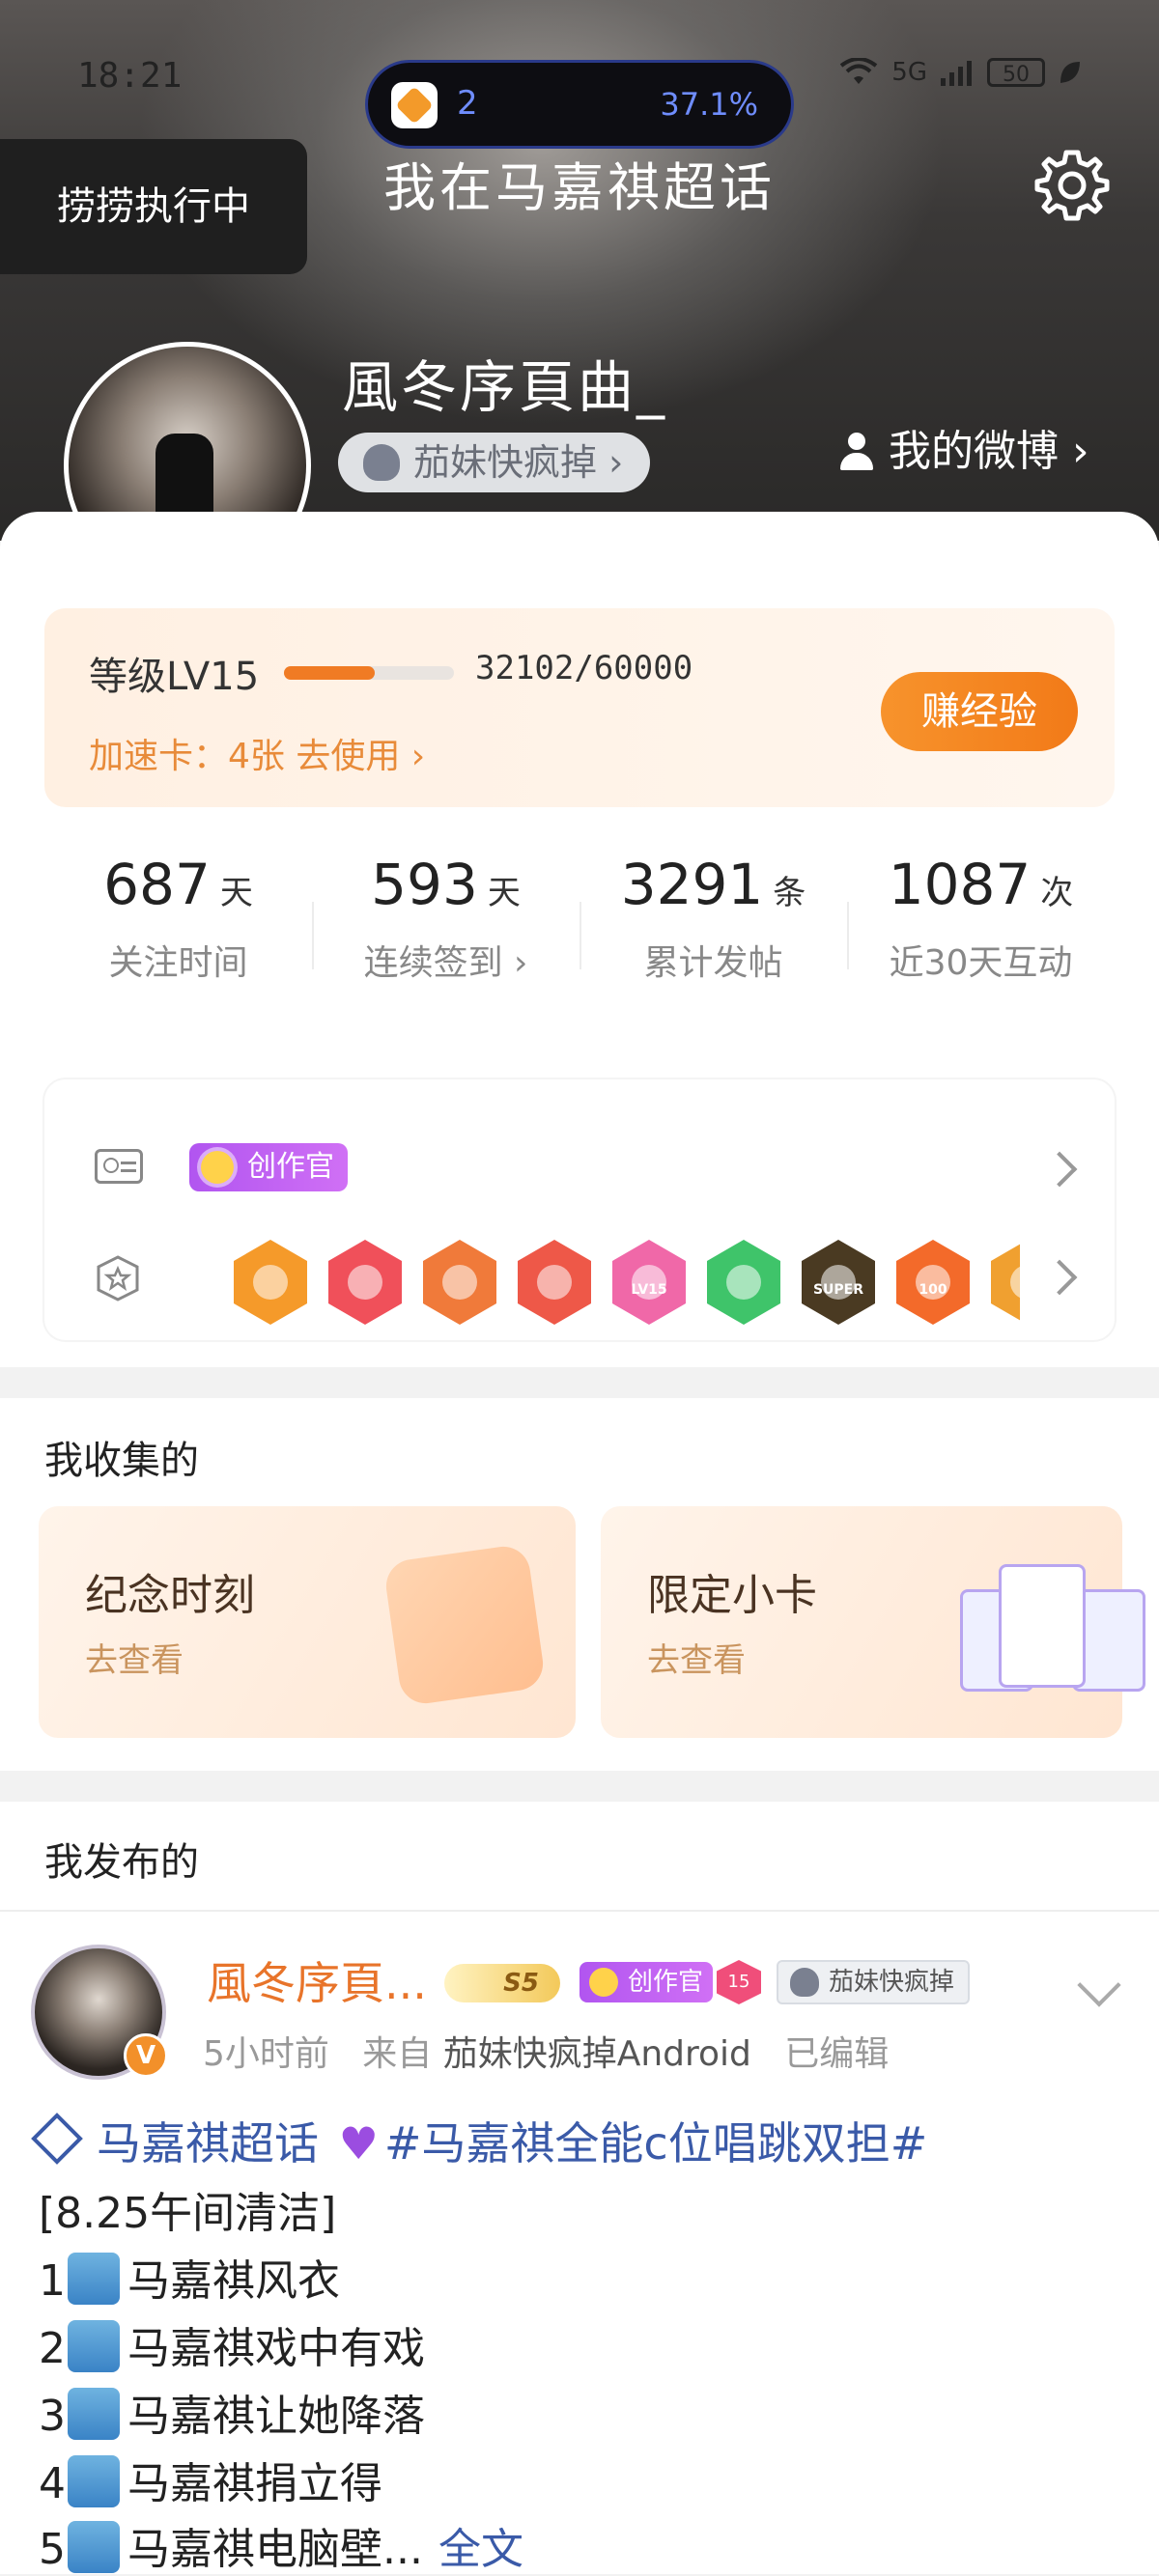 The height and width of the screenshot is (2576, 1159). What do you see at coordinates (604, 1277) in the screenshot?
I see `medal-list: LV15 SUPER 100` at bounding box center [604, 1277].